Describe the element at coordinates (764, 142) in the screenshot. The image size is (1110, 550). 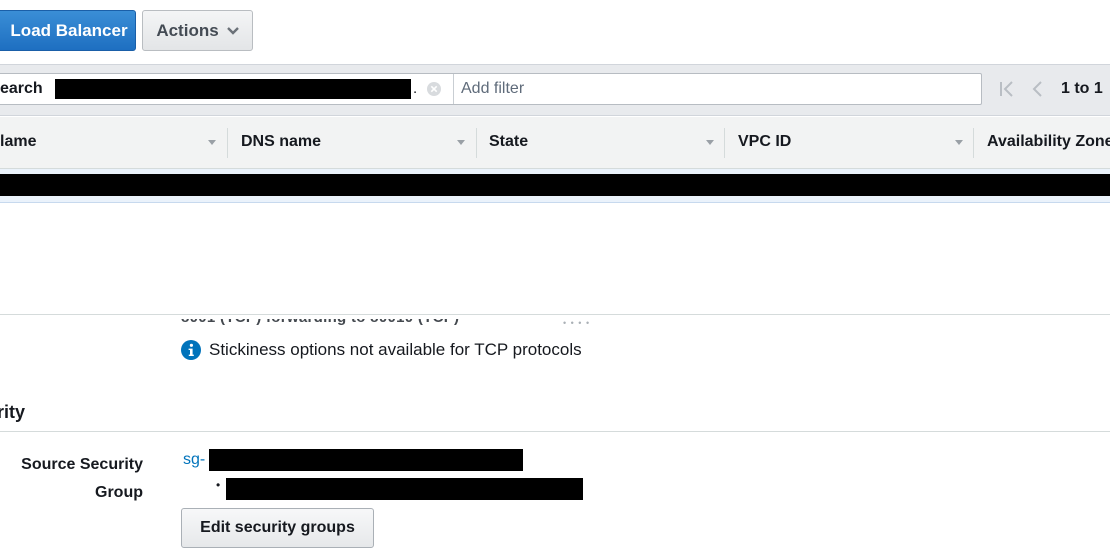
I see `column-header-vpc-id: VPC ID` at that location.